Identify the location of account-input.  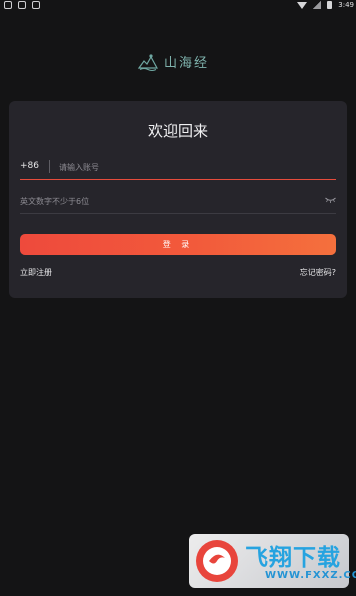
(194, 167).